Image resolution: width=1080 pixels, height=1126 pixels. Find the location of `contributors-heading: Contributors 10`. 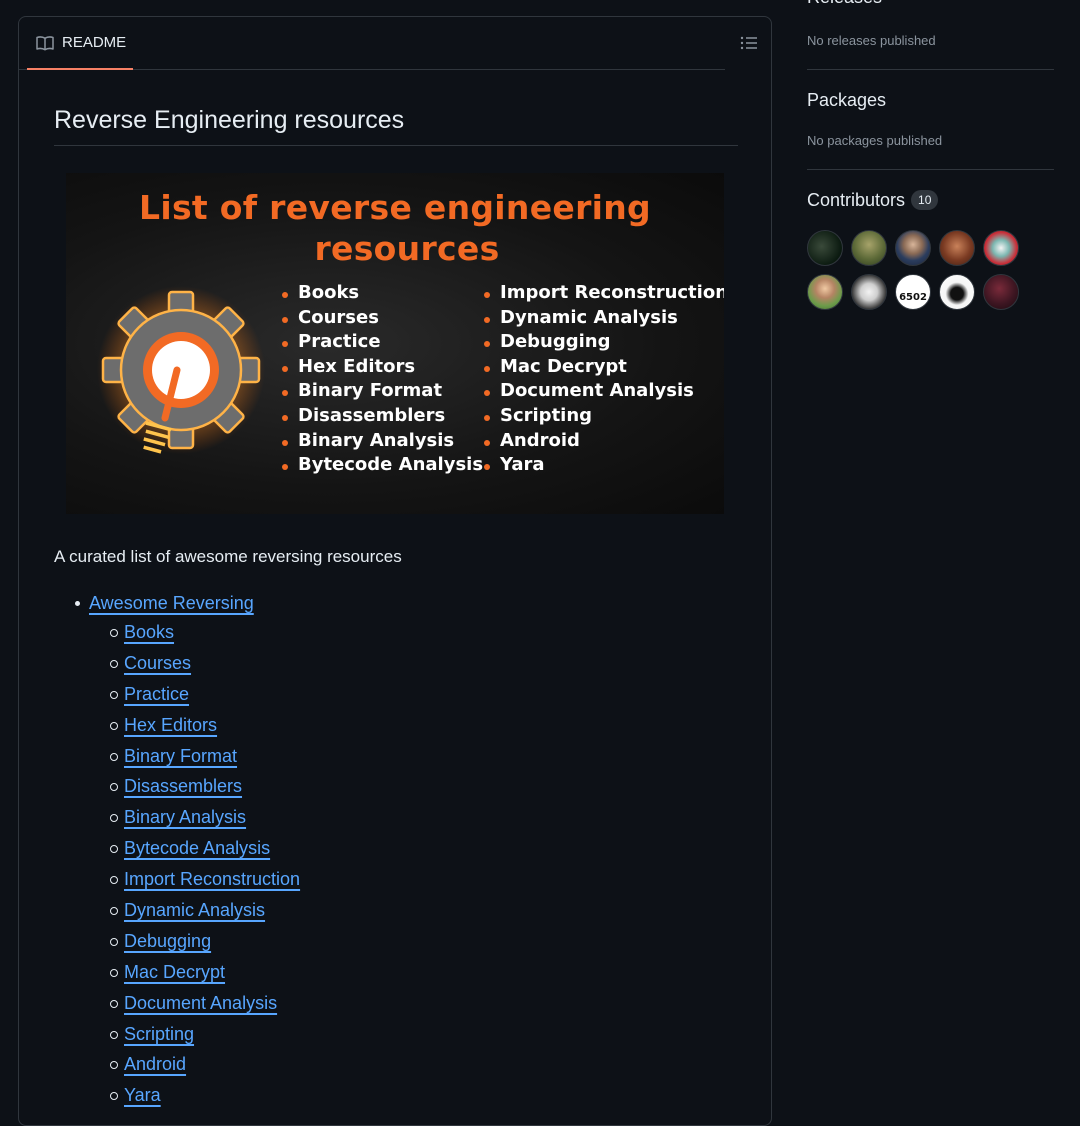

contributors-heading: Contributors 10 is located at coordinates (873, 200).